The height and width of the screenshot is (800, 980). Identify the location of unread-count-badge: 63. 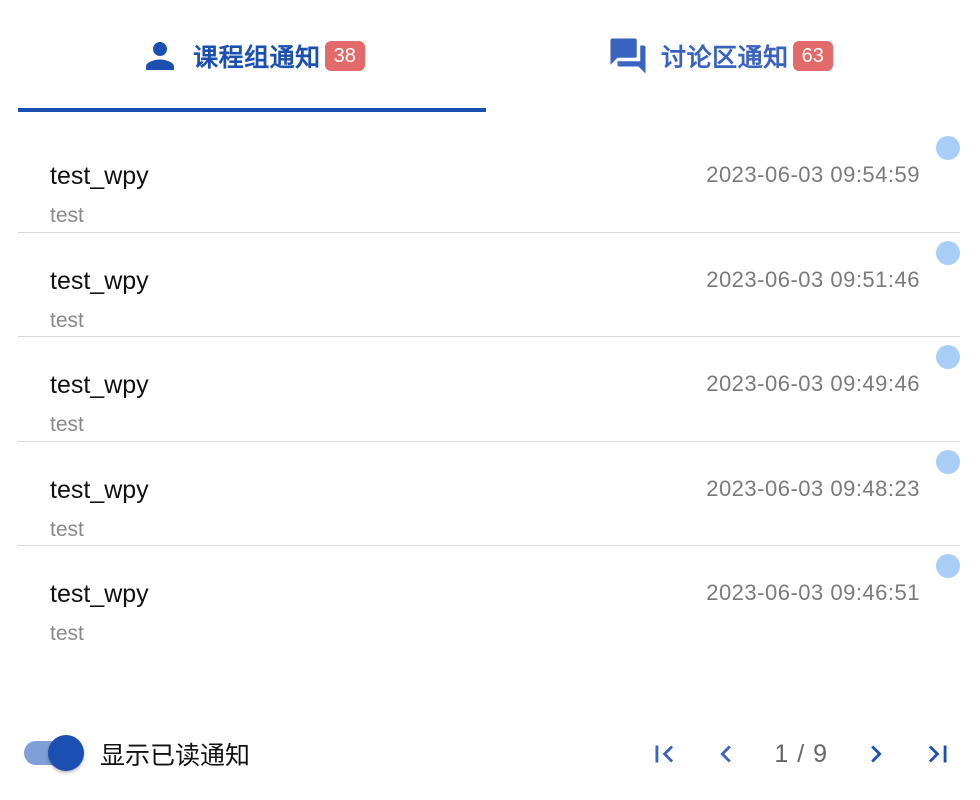
(812, 56).